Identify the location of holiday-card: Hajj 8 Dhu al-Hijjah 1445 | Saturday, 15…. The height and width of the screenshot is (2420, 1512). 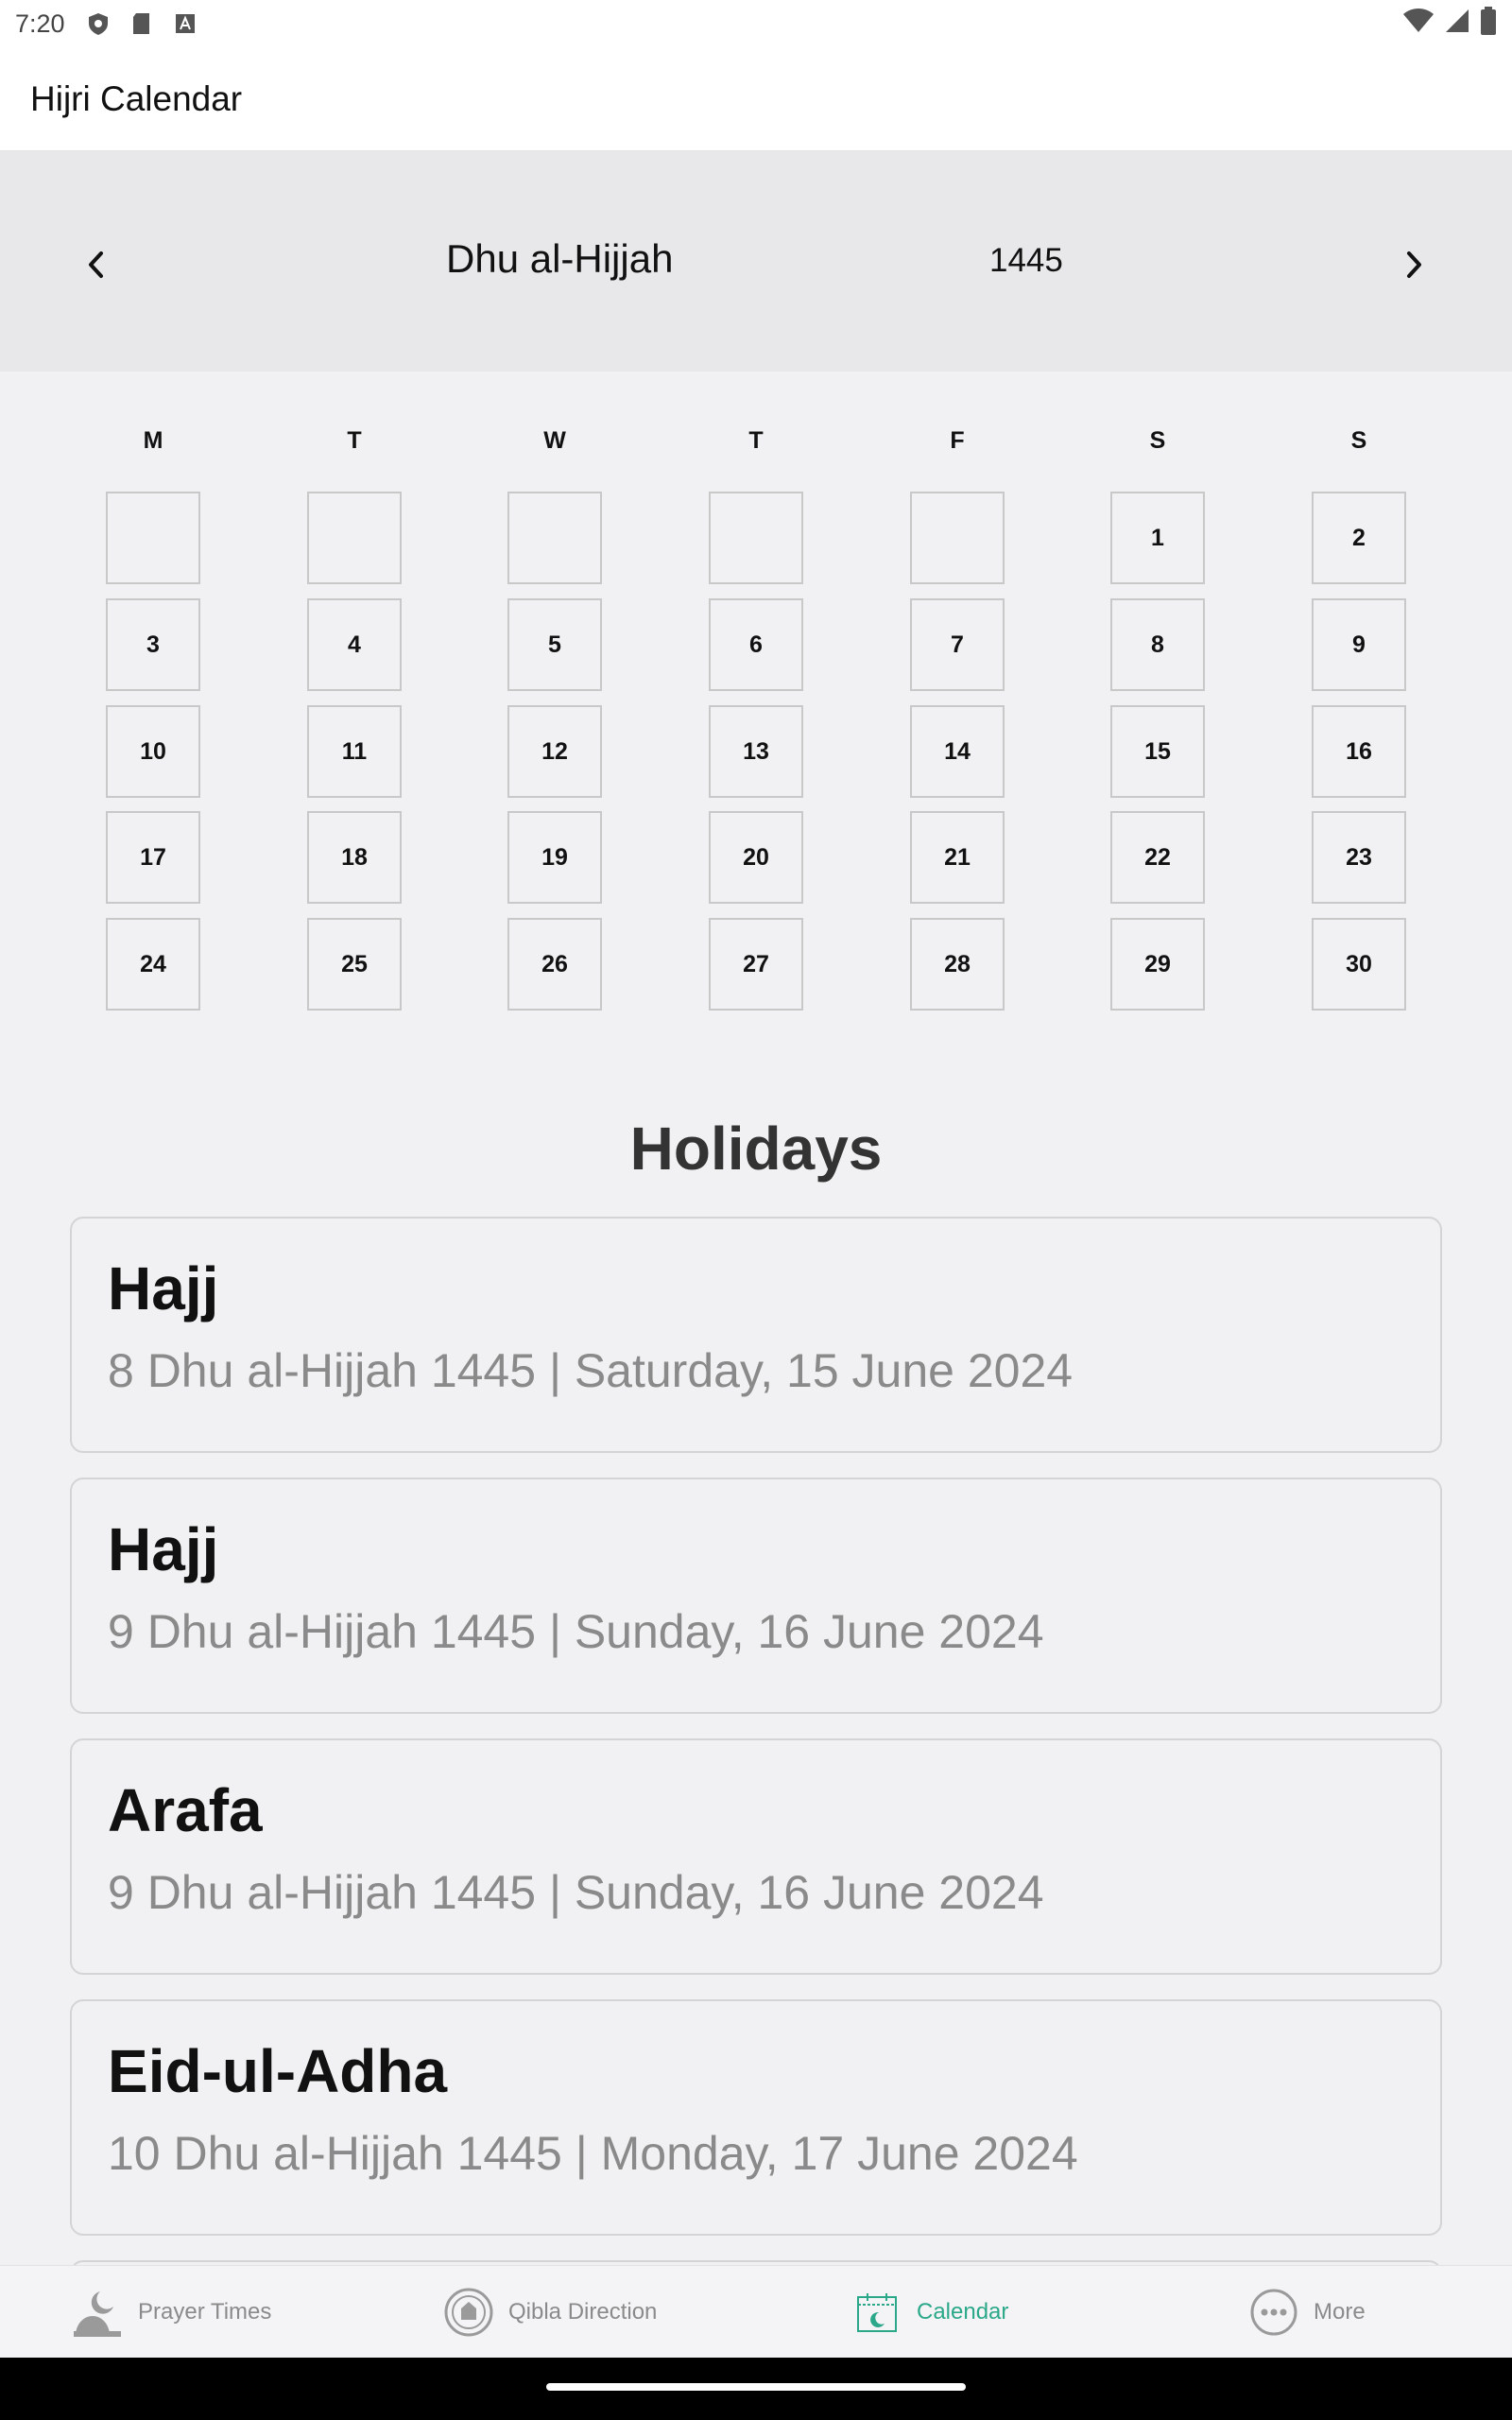
(756, 1335).